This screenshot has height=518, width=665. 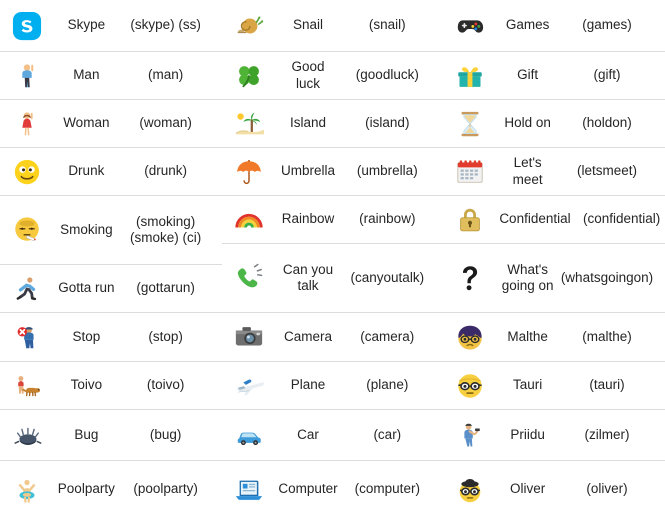 What do you see at coordinates (86, 336) in the screenshot?
I see `emoticon-name: Stop` at bounding box center [86, 336].